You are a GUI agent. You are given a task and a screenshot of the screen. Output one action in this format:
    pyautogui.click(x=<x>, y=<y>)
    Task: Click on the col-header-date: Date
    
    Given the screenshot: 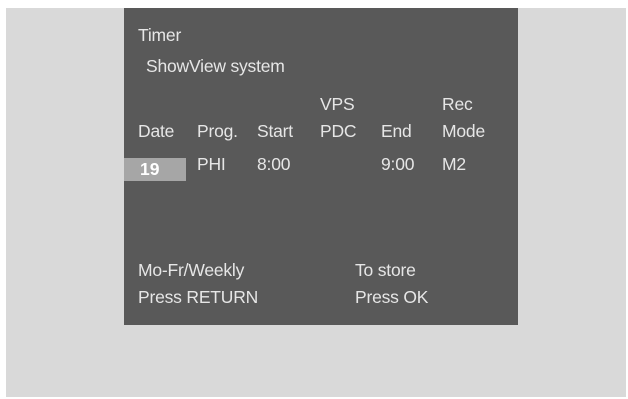 What is the action you would take?
    pyautogui.click(x=156, y=131)
    